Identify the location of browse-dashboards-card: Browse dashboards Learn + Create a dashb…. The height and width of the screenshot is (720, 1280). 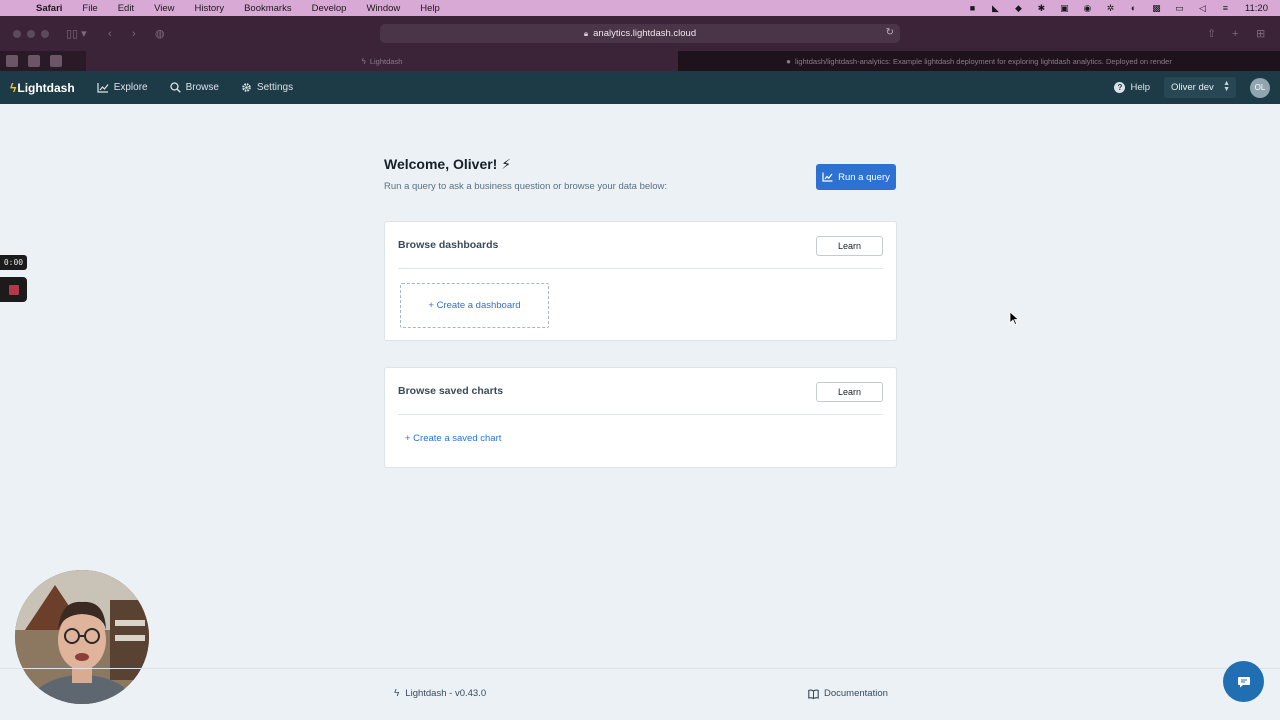
(640, 281).